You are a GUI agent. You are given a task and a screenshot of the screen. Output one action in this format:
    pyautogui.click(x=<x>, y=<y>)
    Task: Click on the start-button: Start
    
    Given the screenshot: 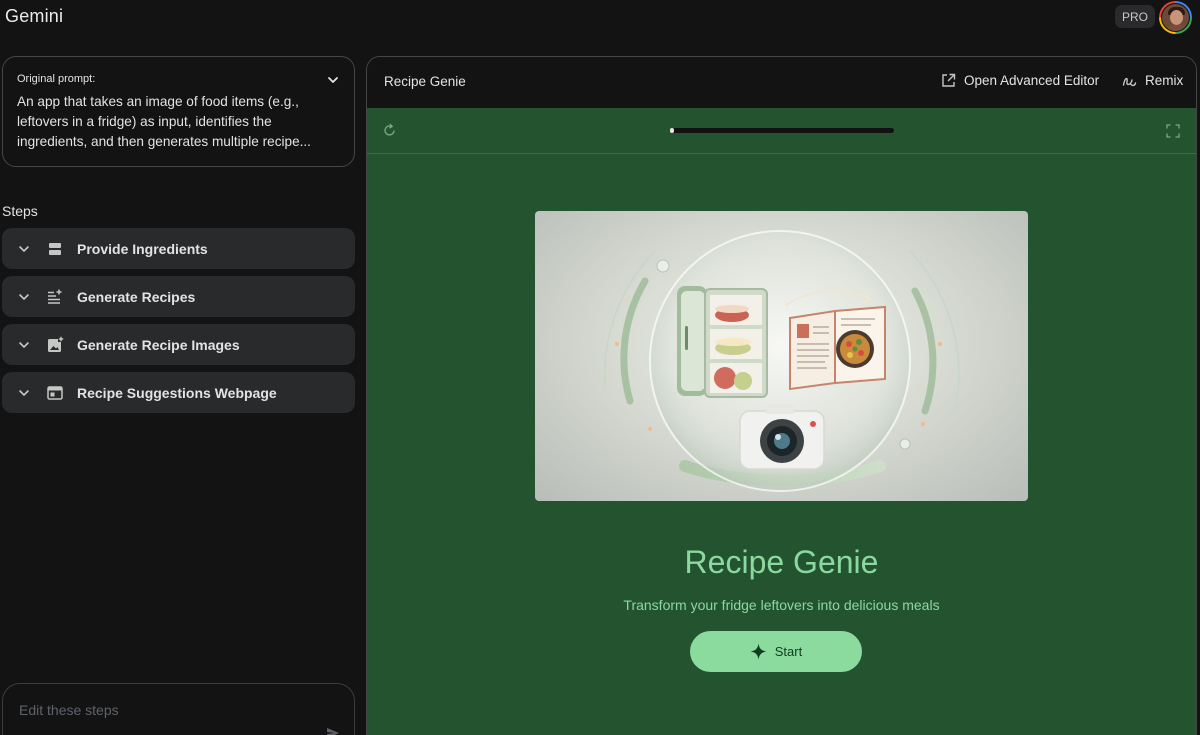 What is the action you would take?
    pyautogui.click(x=776, y=651)
    